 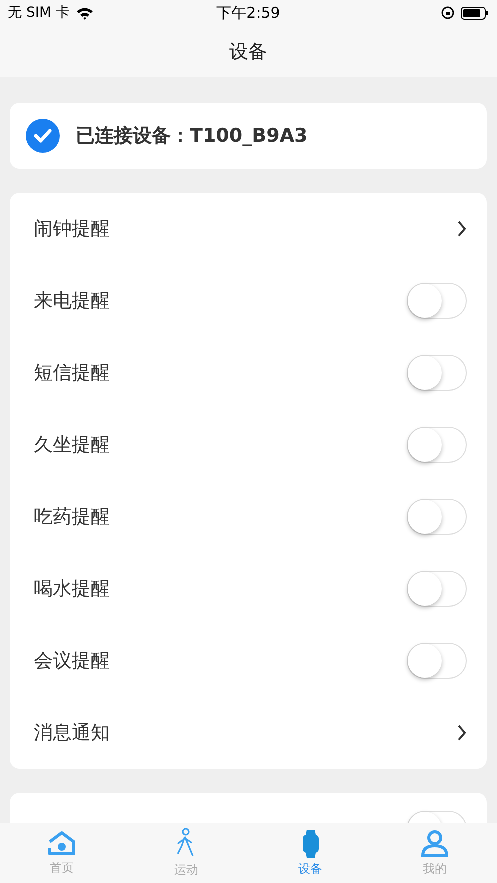 I want to click on setting-label: 短信提醒, so click(x=72, y=373).